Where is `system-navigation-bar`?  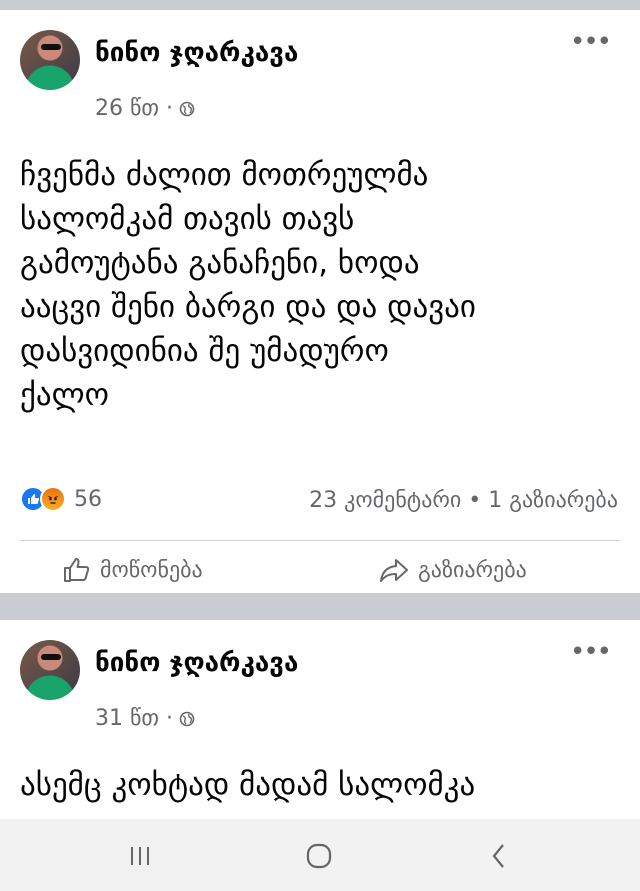
system-navigation-bar is located at coordinates (320, 855).